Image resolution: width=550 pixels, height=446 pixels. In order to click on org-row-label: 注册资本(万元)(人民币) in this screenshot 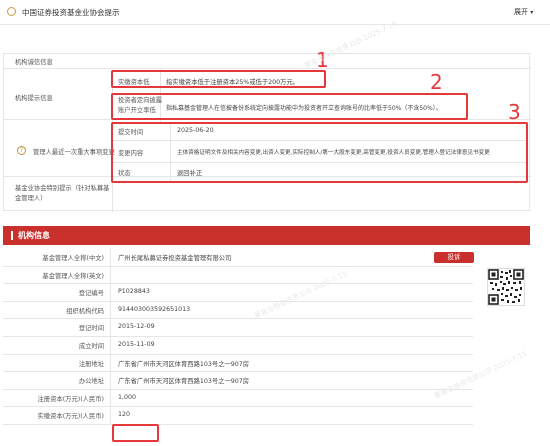, I will do `click(71, 399)`.